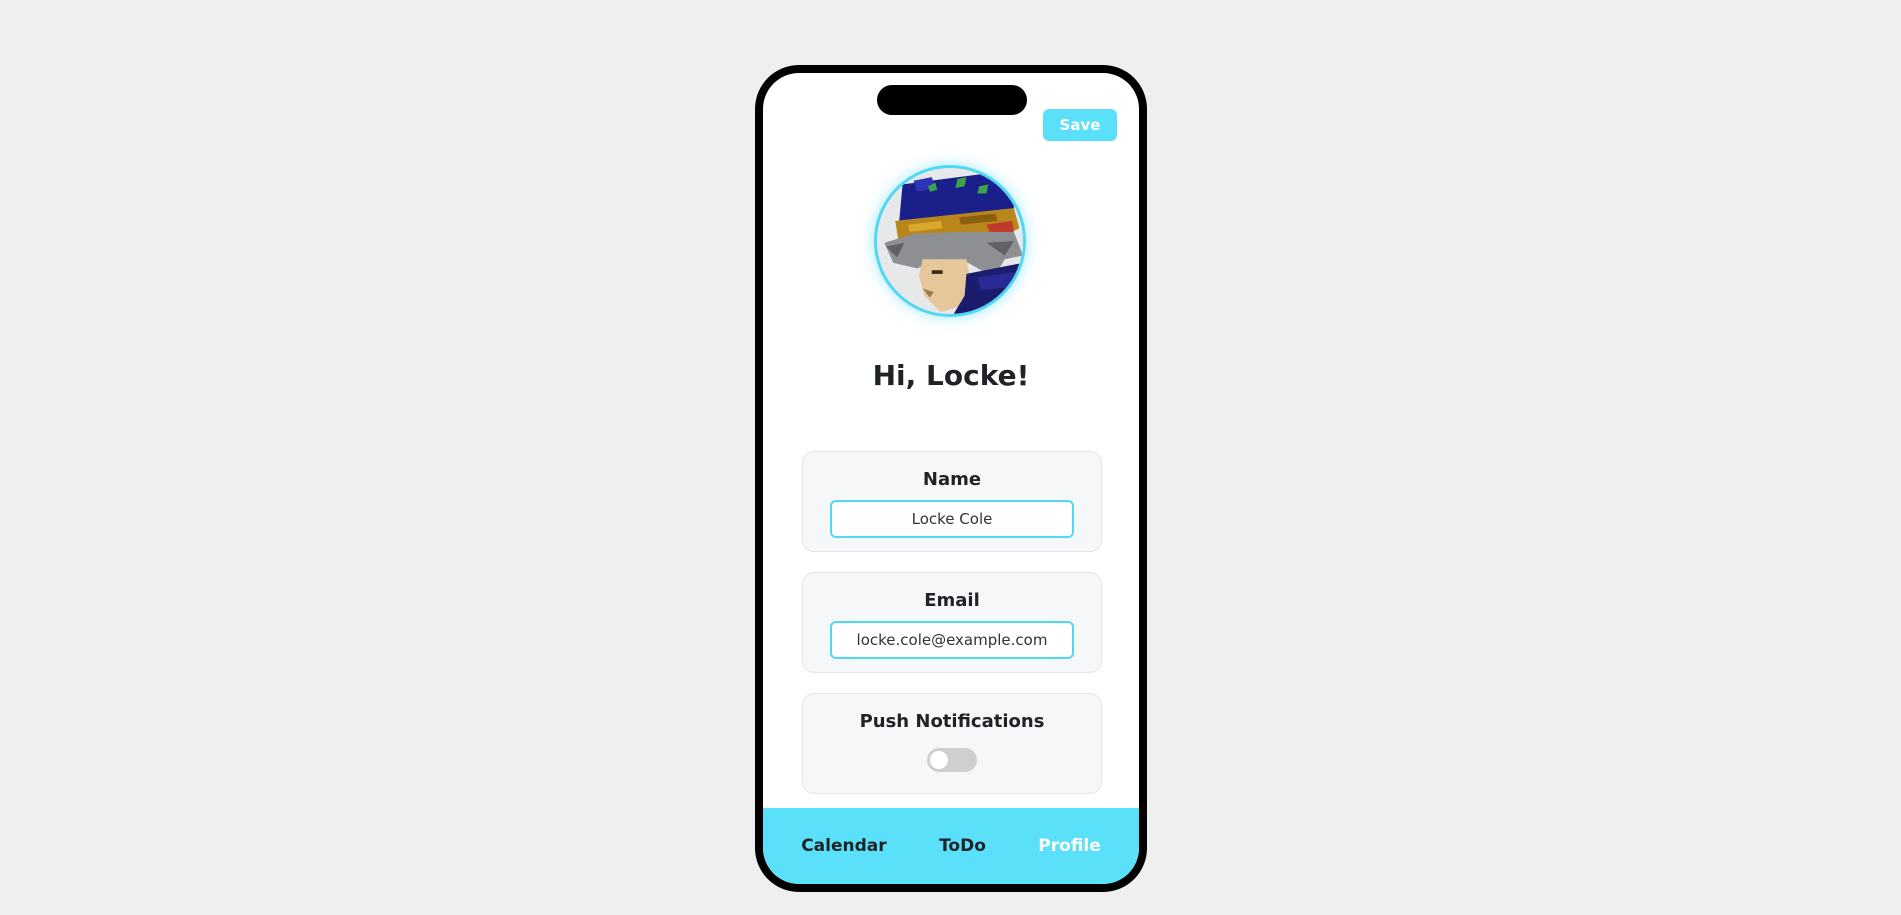 The width and height of the screenshot is (1901, 915). Describe the element at coordinates (952, 519) in the screenshot. I see `name-input` at that location.